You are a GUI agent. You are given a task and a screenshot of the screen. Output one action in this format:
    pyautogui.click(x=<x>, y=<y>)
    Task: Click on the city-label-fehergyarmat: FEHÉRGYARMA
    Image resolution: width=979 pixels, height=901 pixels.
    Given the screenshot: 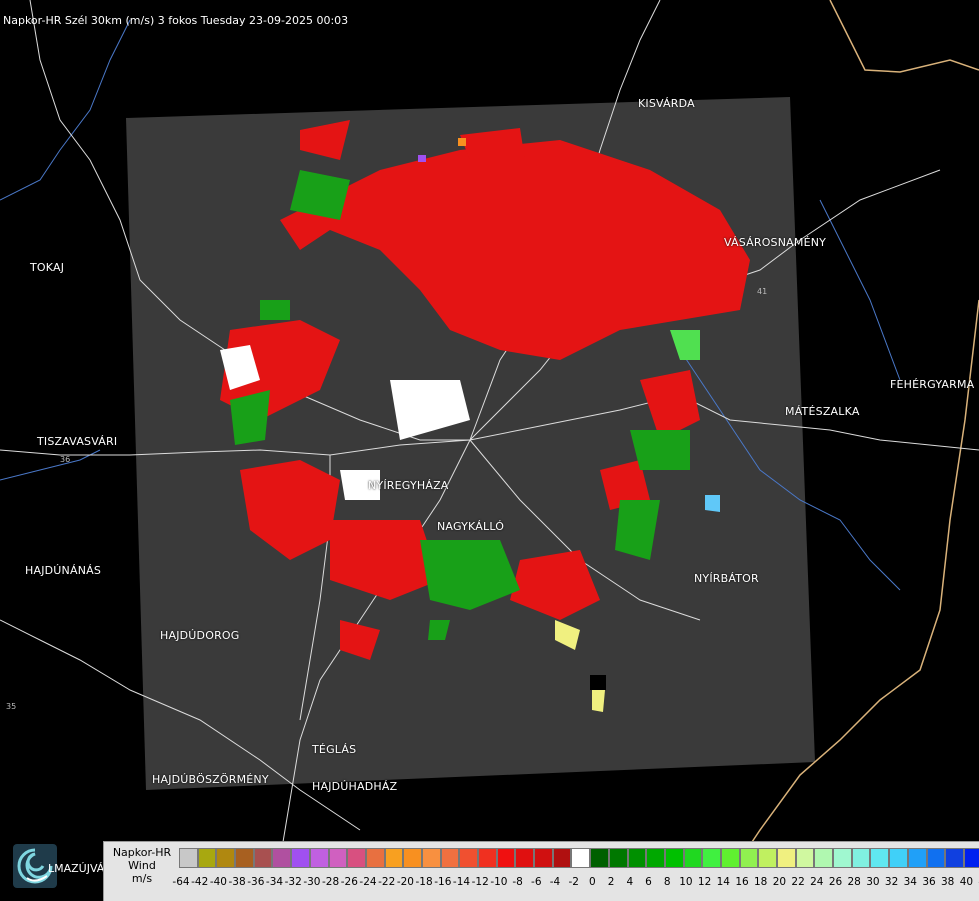 What is the action you would take?
    pyautogui.click(x=932, y=384)
    